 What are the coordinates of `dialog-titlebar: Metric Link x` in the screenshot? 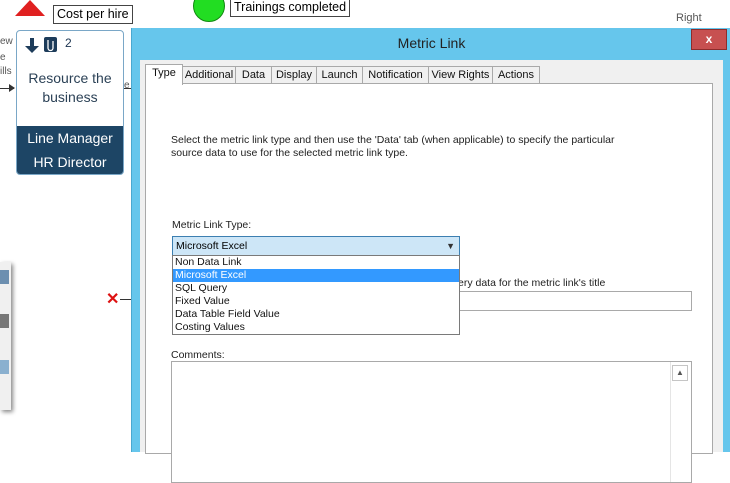 It's located at (431, 43).